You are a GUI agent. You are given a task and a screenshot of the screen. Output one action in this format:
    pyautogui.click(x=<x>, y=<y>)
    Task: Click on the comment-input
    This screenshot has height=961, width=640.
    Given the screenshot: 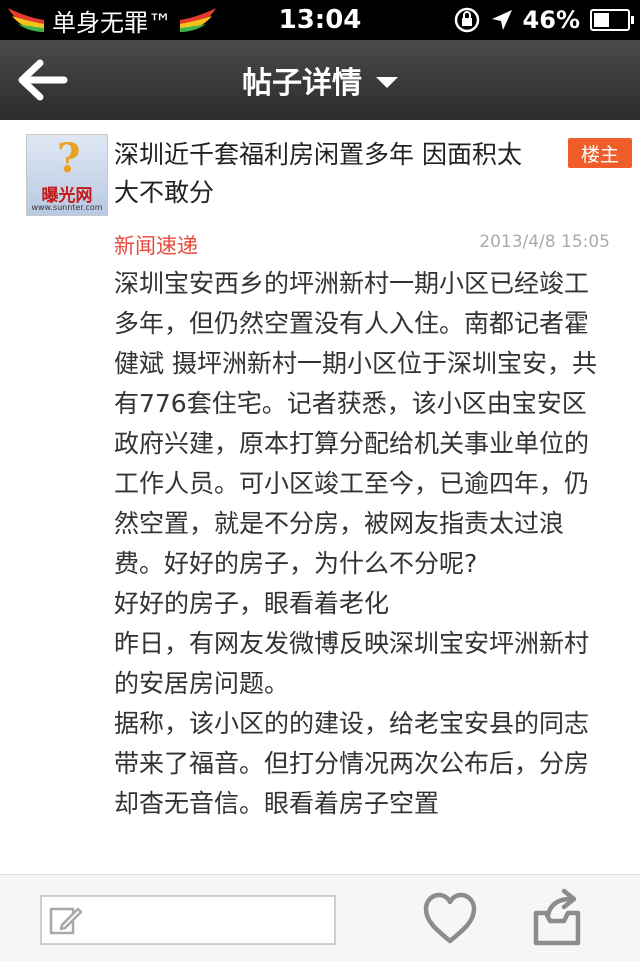 What is the action you would take?
    pyautogui.click(x=208, y=921)
    